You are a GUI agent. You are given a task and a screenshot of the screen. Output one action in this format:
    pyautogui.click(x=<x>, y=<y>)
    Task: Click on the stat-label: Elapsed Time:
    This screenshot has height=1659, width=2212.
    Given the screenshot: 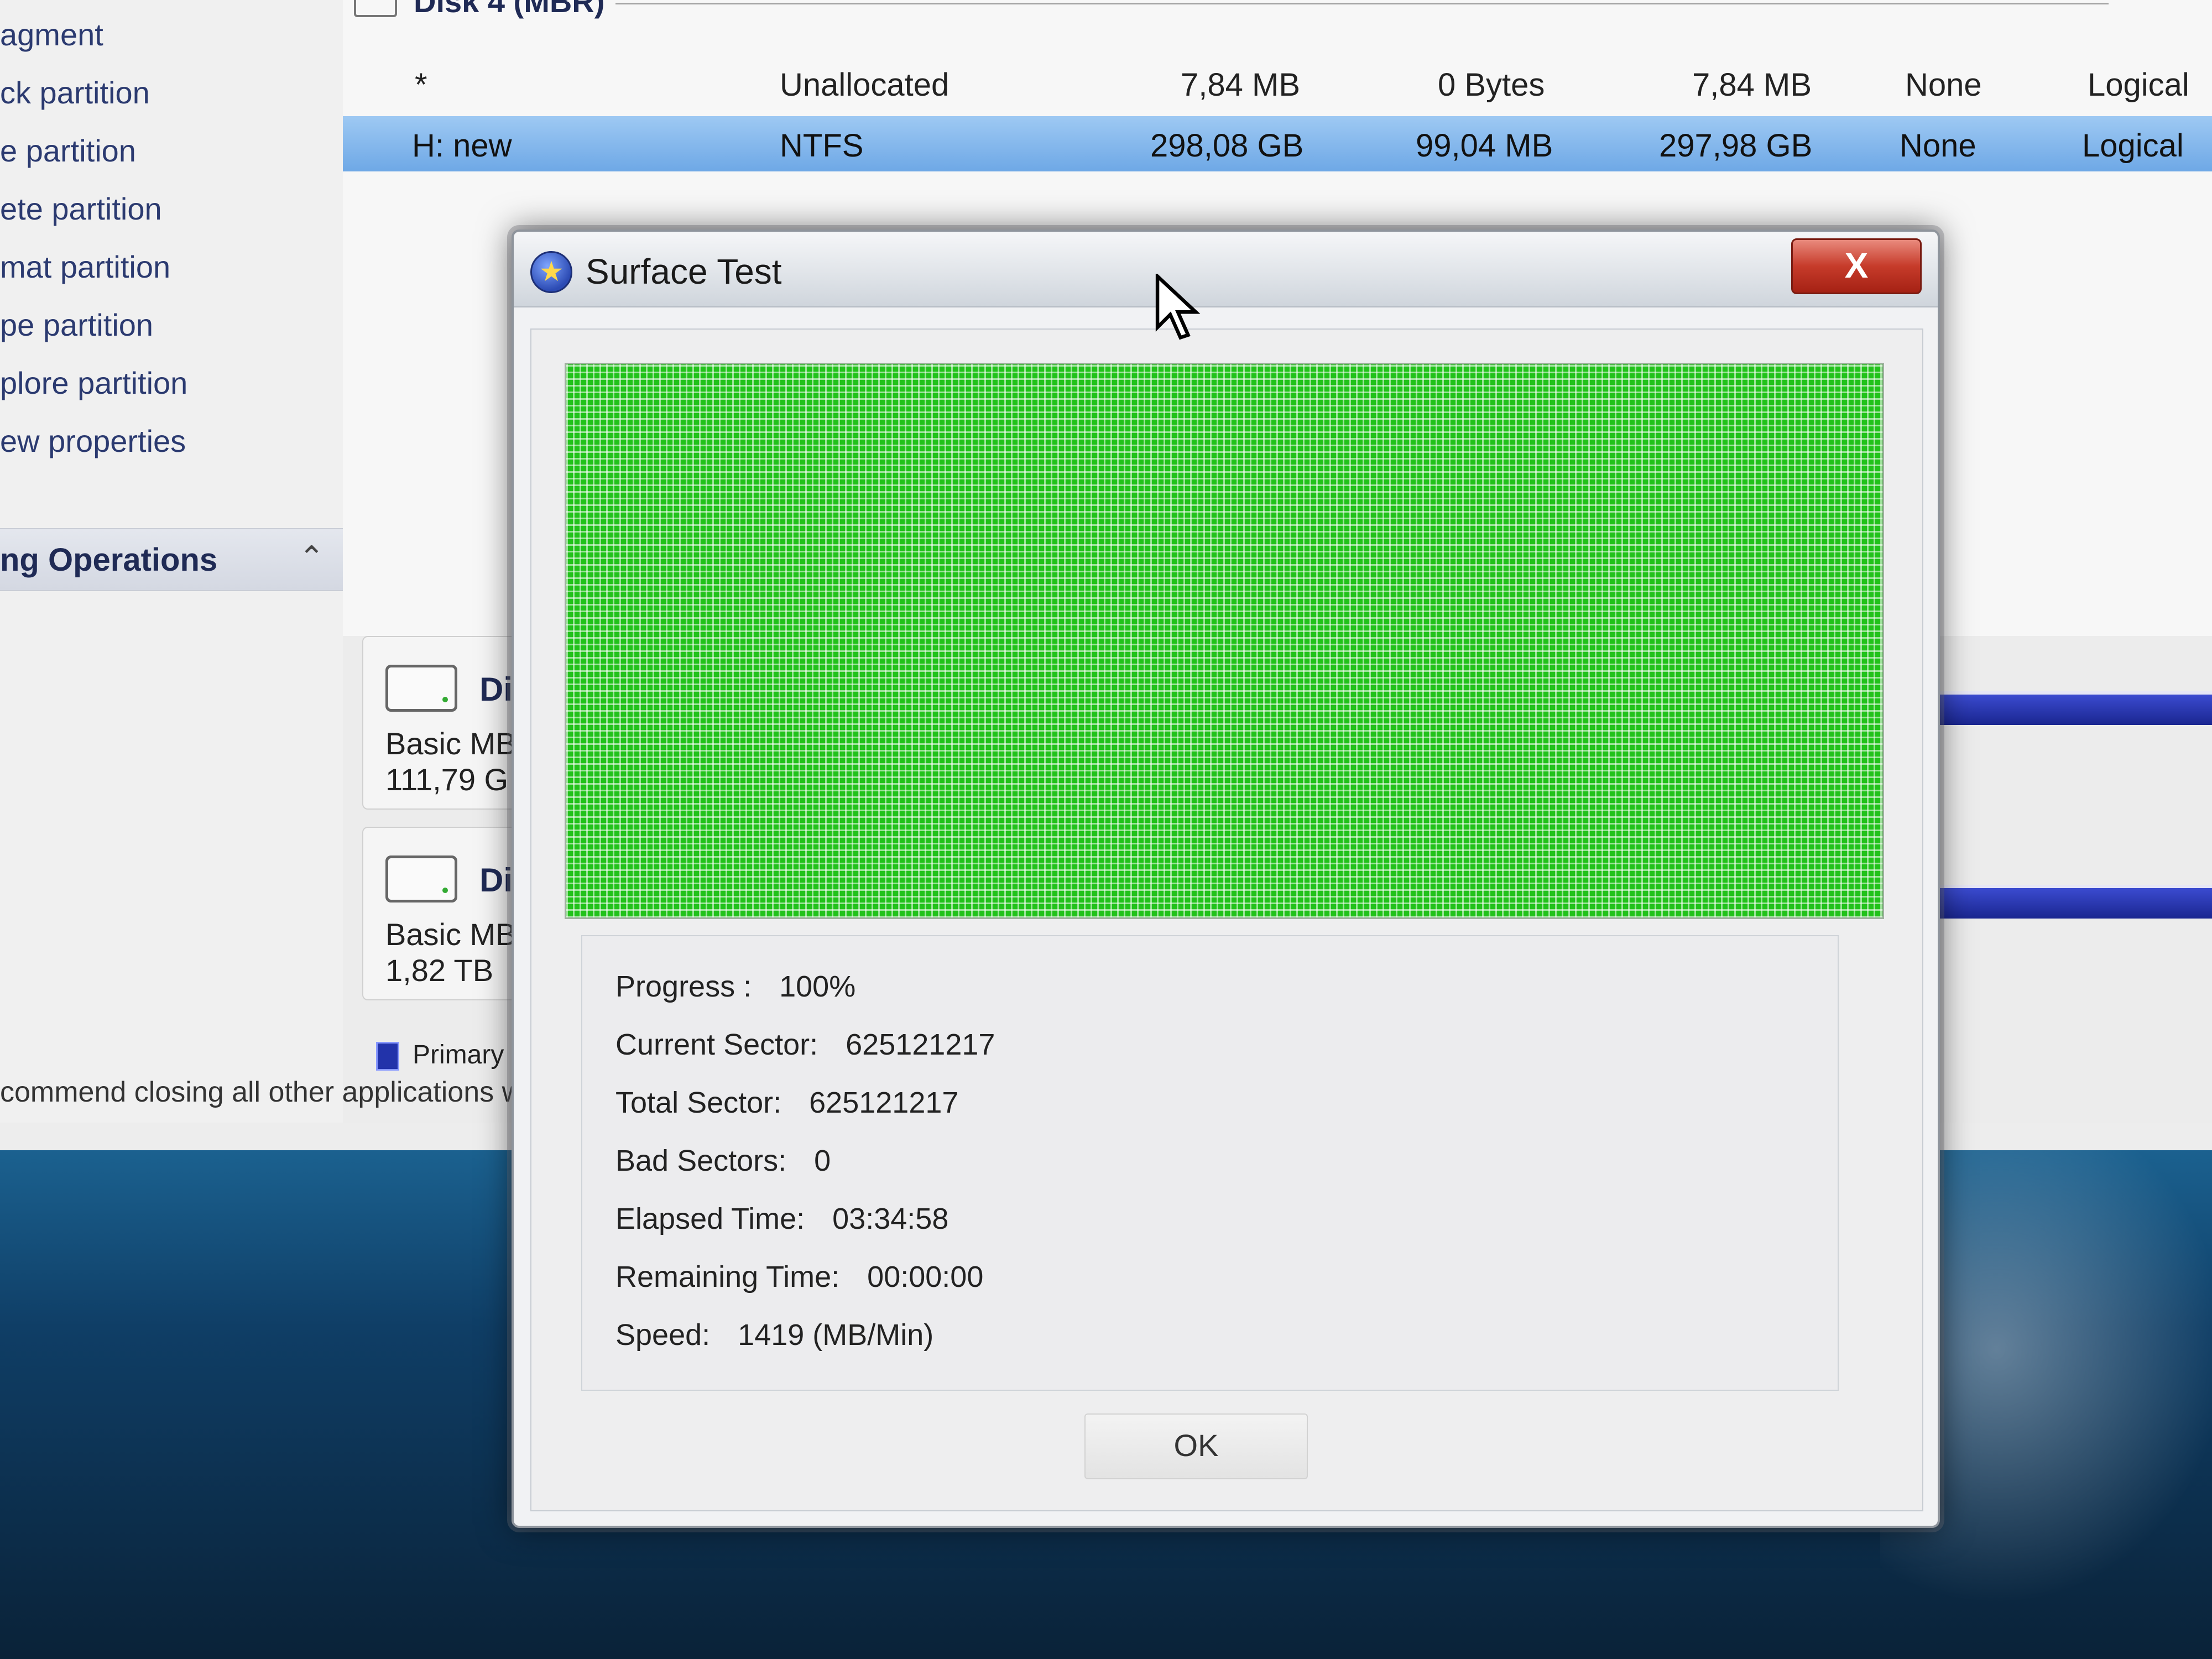 What is the action you would take?
    pyautogui.click(x=710, y=1219)
    